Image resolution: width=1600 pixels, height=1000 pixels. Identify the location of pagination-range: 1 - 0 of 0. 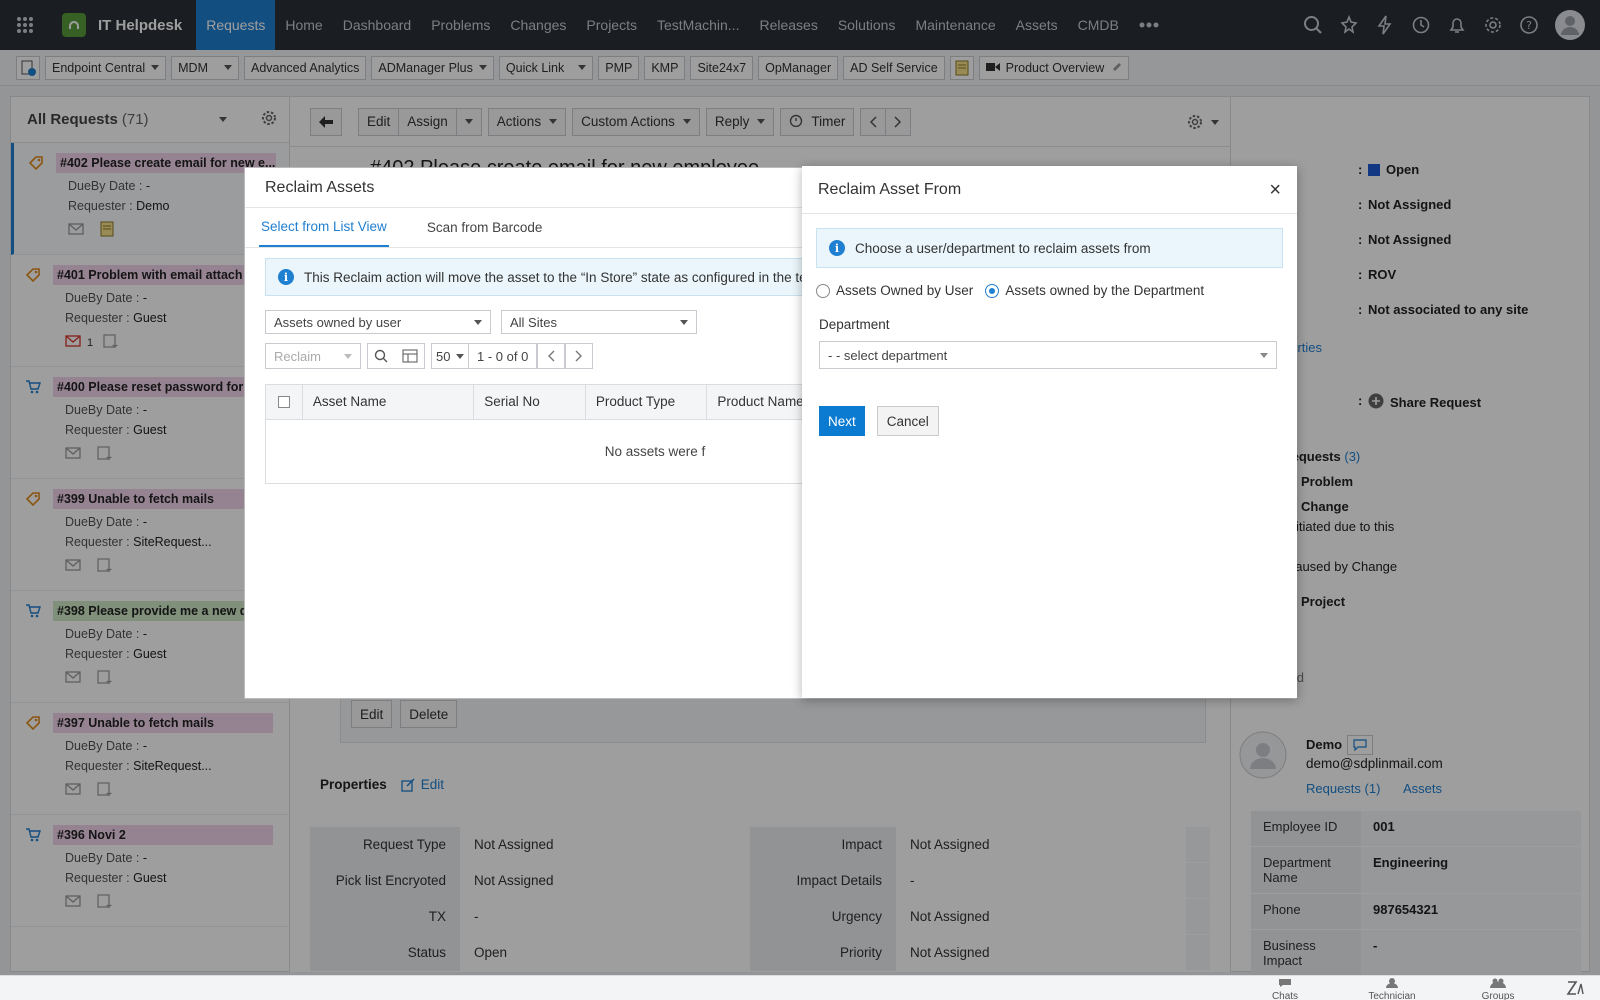
(503, 356).